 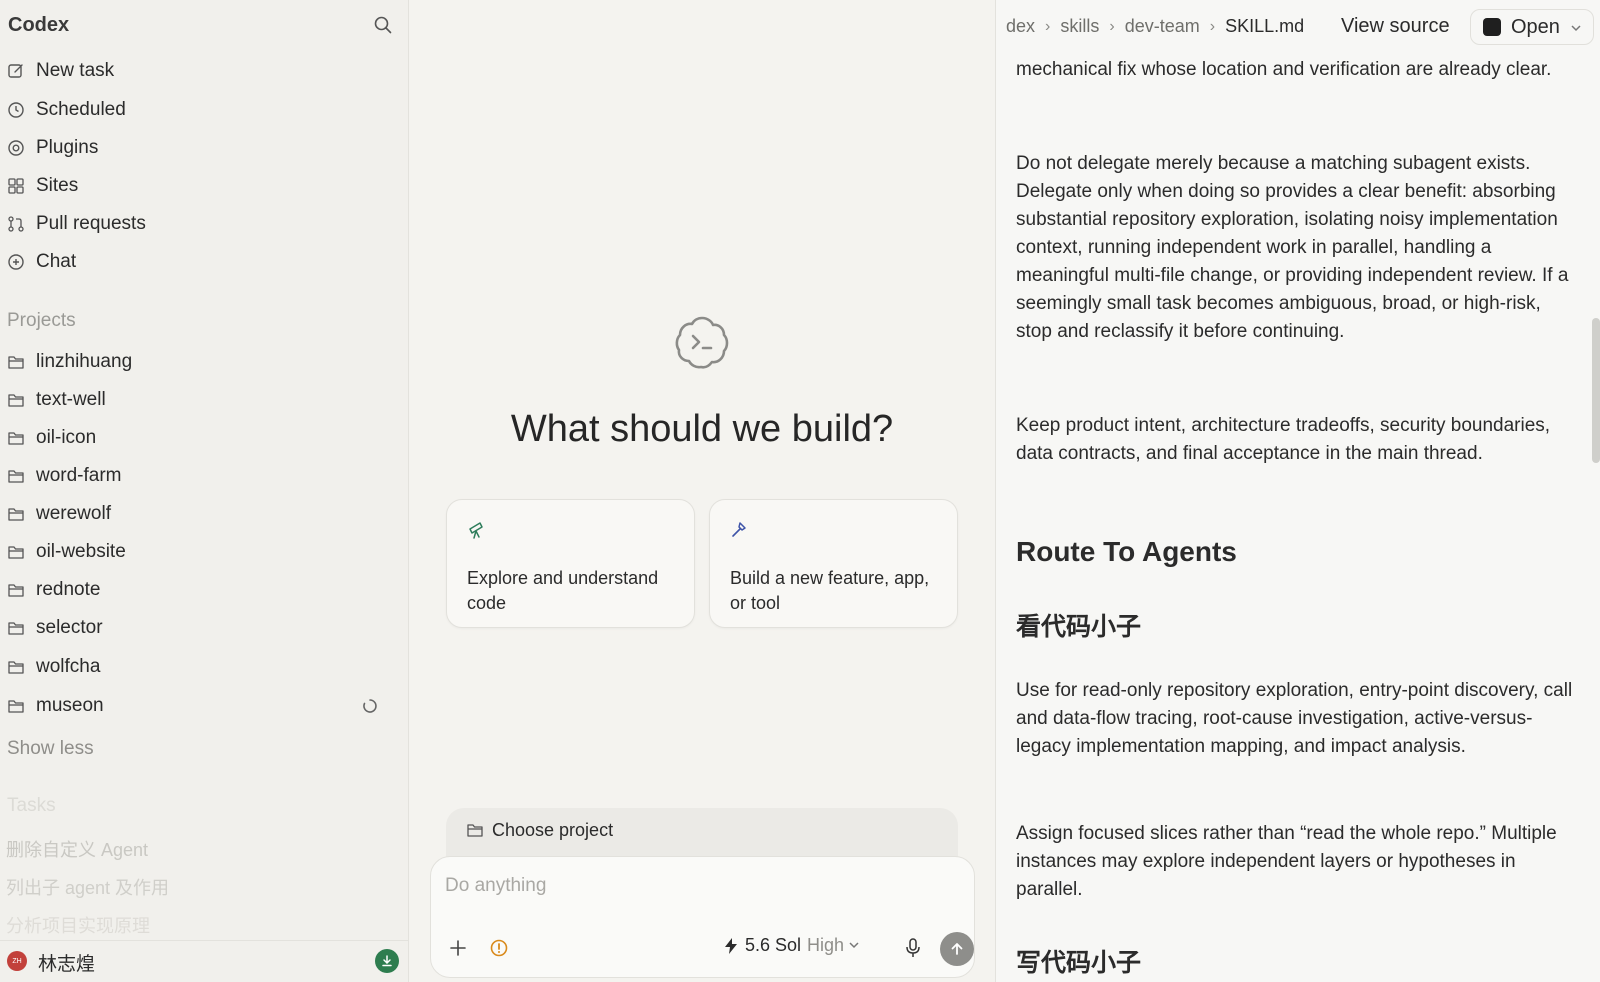 I want to click on send-button, so click(x=957, y=949).